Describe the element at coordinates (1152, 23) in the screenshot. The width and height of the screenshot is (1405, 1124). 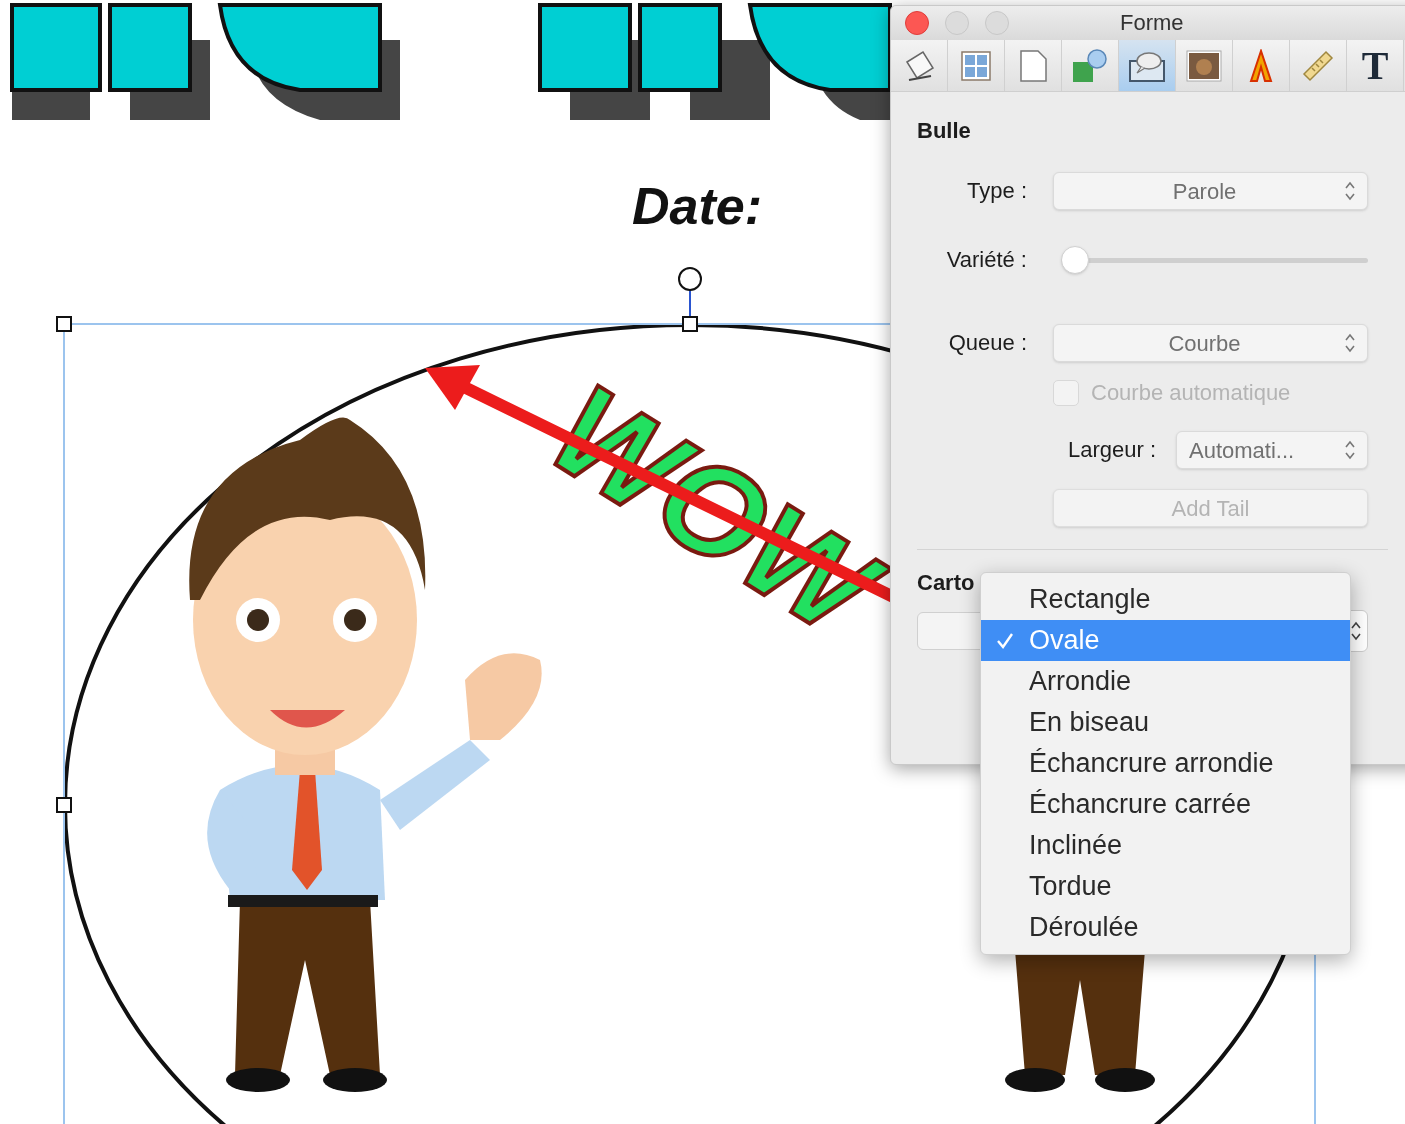
I see `window-title: Forme` at that location.